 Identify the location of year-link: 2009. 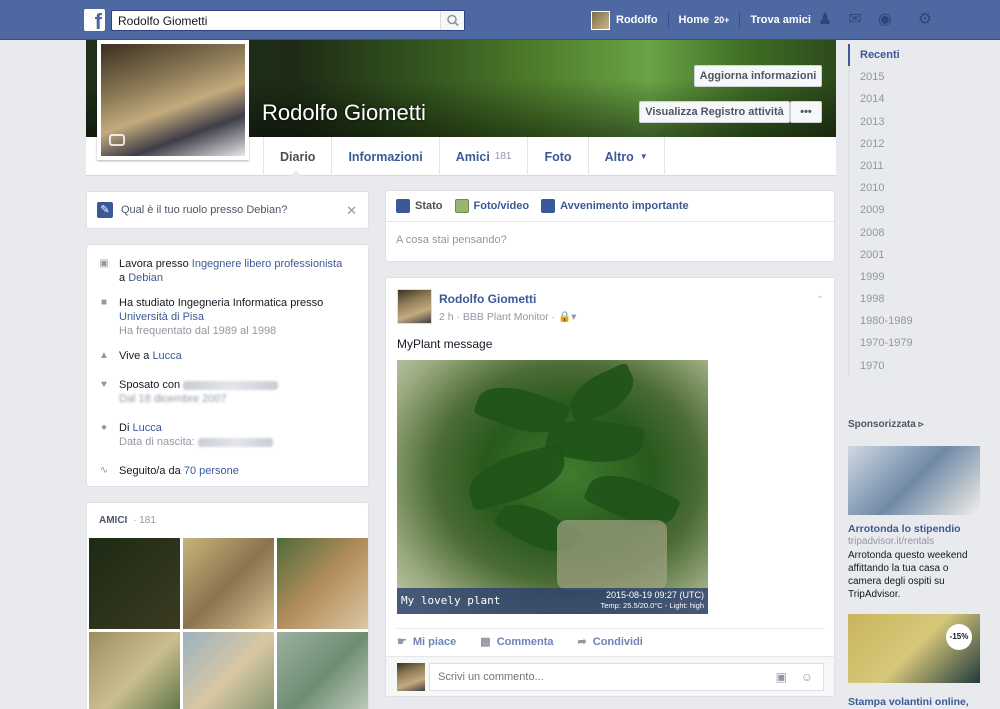
(903, 210).